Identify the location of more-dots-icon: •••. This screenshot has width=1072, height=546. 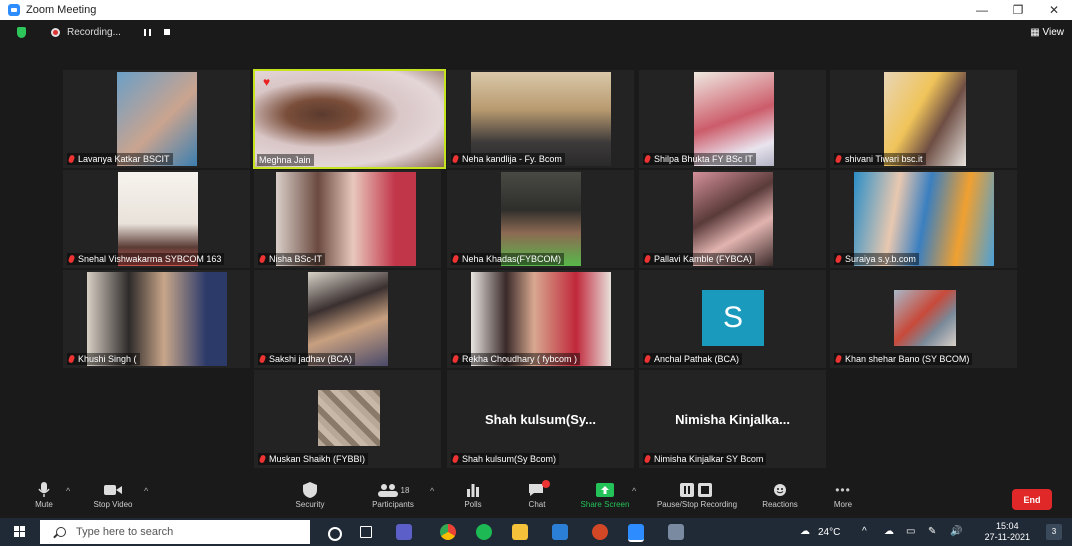
(843, 490).